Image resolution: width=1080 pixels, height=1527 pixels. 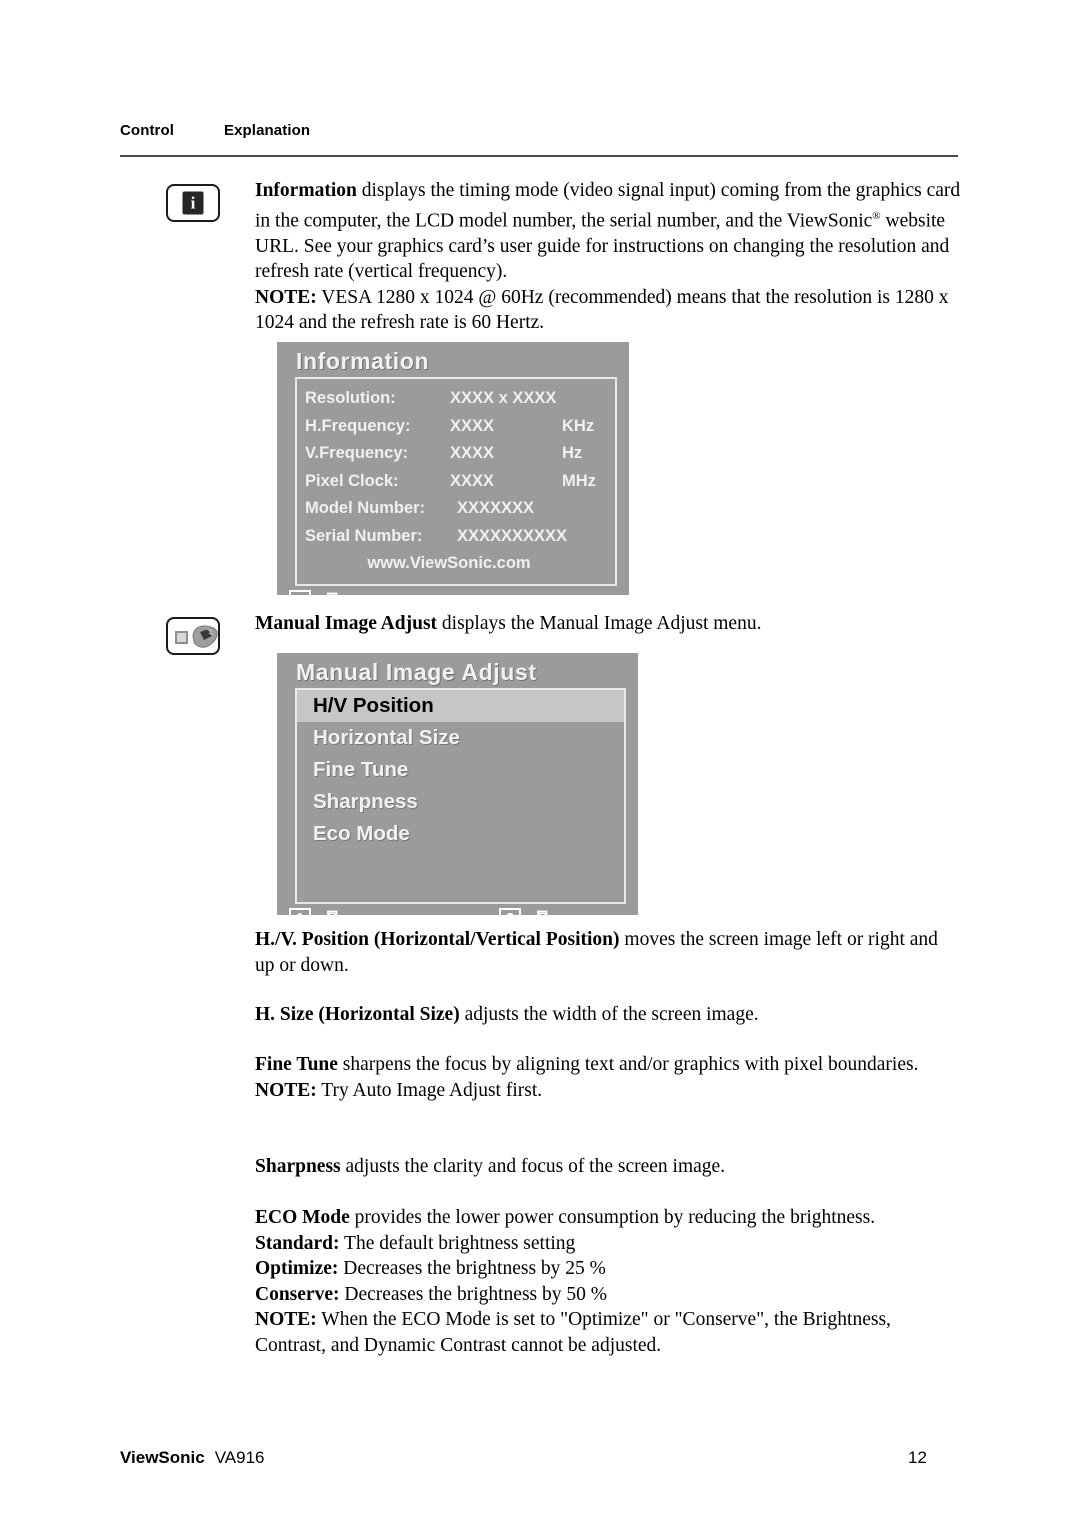 I want to click on adjust-square-icon, so click(x=181, y=637).